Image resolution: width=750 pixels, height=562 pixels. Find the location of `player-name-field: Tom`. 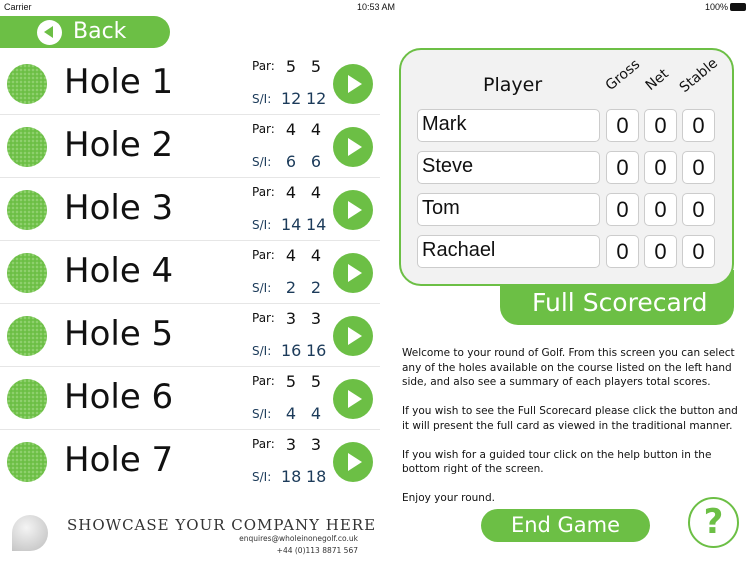

player-name-field: Tom is located at coordinates (508, 209).